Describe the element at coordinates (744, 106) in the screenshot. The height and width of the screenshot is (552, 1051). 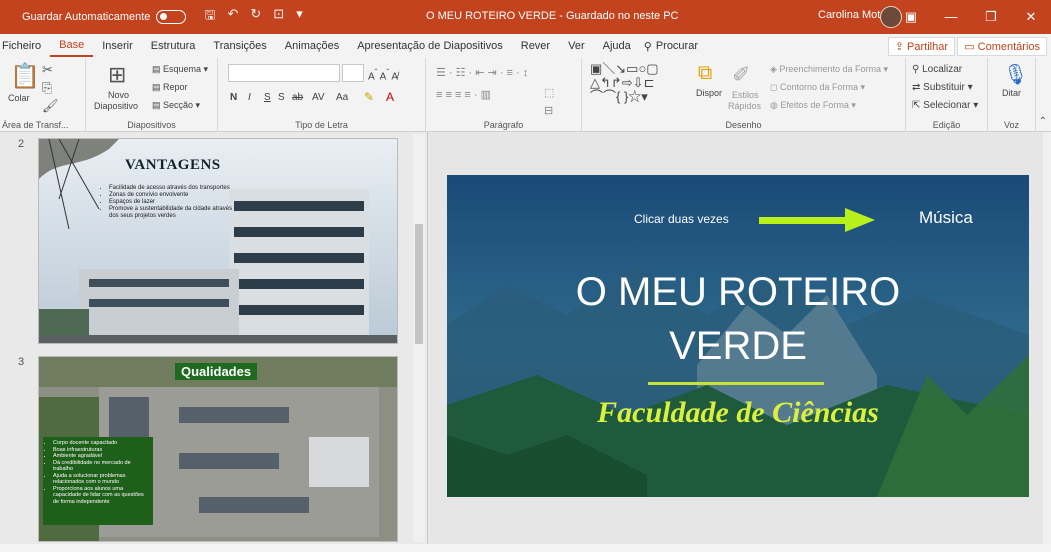
I see `quick-styles-label2: Rápidos` at that location.